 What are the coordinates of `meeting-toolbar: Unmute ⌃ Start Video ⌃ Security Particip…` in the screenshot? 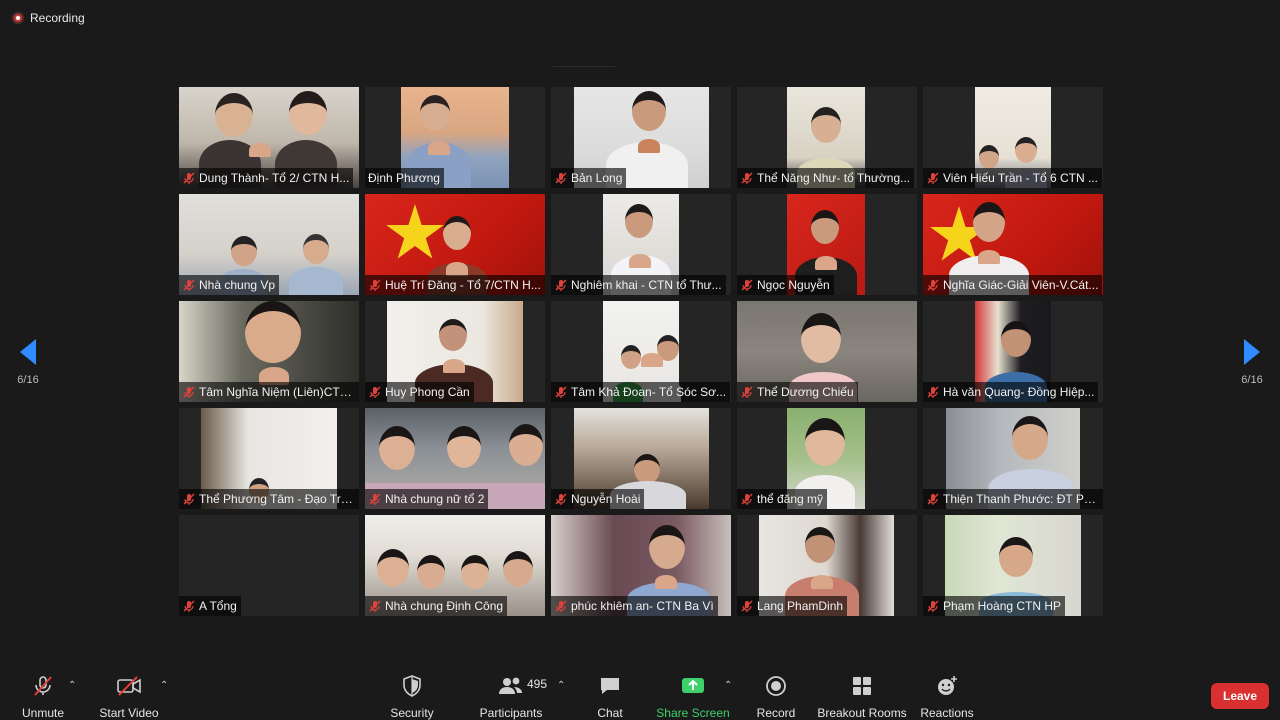 It's located at (640, 692).